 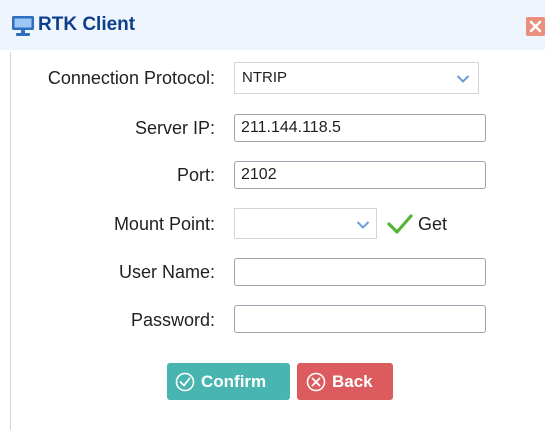 What do you see at coordinates (360, 128) in the screenshot?
I see `server-ip-input` at bounding box center [360, 128].